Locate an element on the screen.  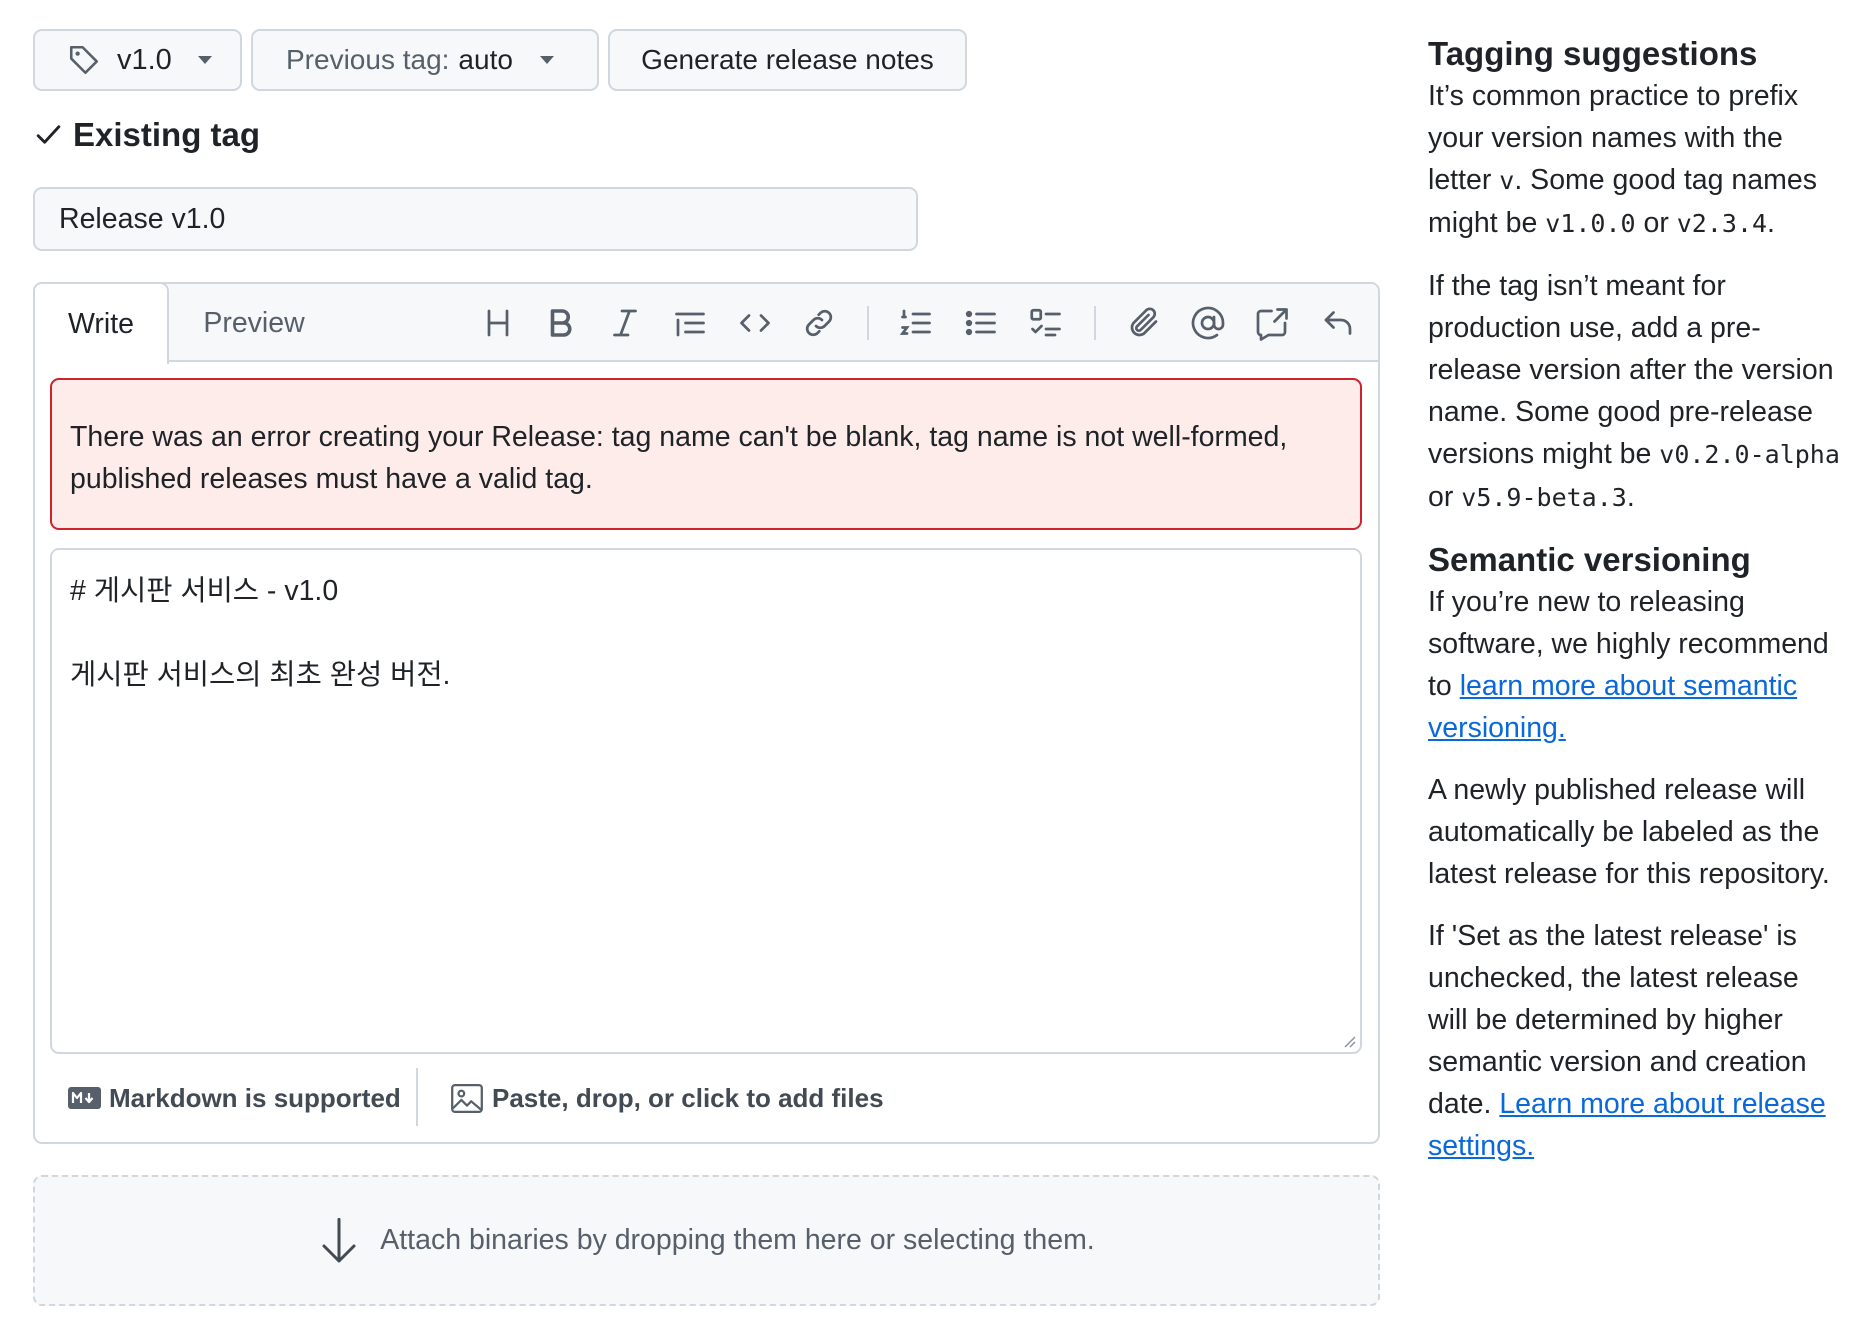
attach-files-label: Paste, drop, or click to add files is located at coordinates (688, 1097).